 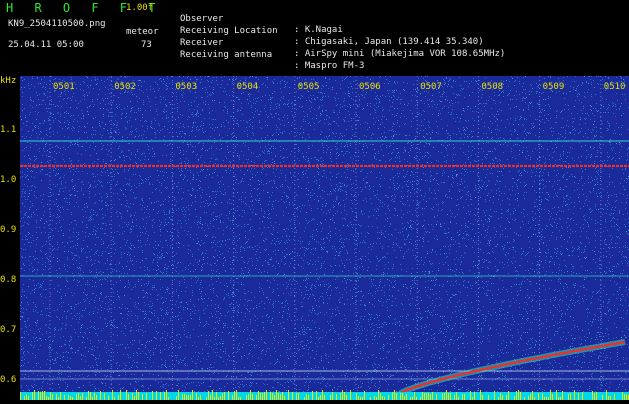 What do you see at coordinates (431, 87) in the screenshot?
I see `time-label: 0507` at bounding box center [431, 87].